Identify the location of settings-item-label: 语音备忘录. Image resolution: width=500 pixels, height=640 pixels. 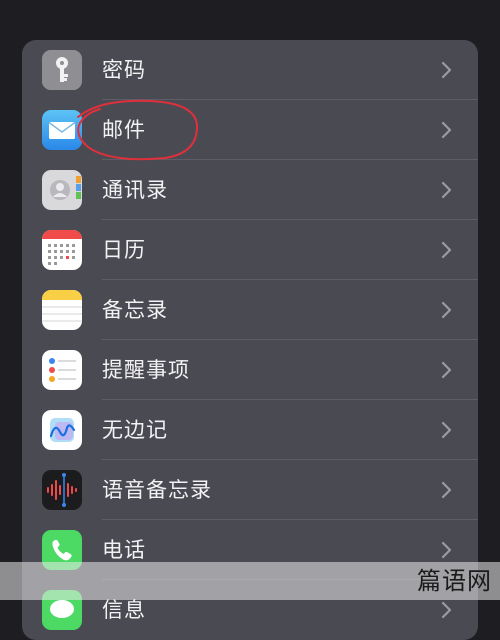
(157, 490).